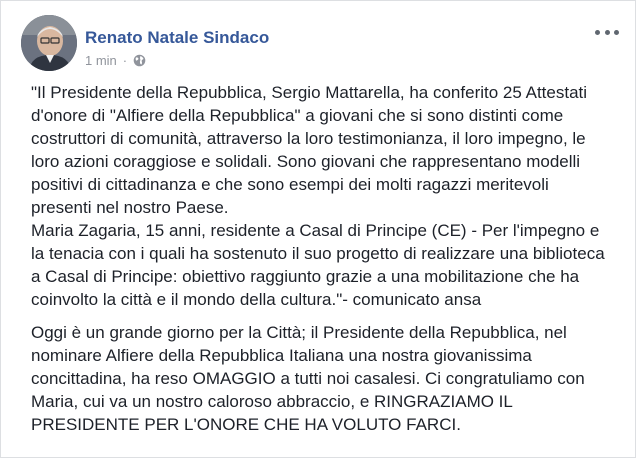 The width and height of the screenshot is (636, 458). I want to click on avatar-image, so click(49, 43).